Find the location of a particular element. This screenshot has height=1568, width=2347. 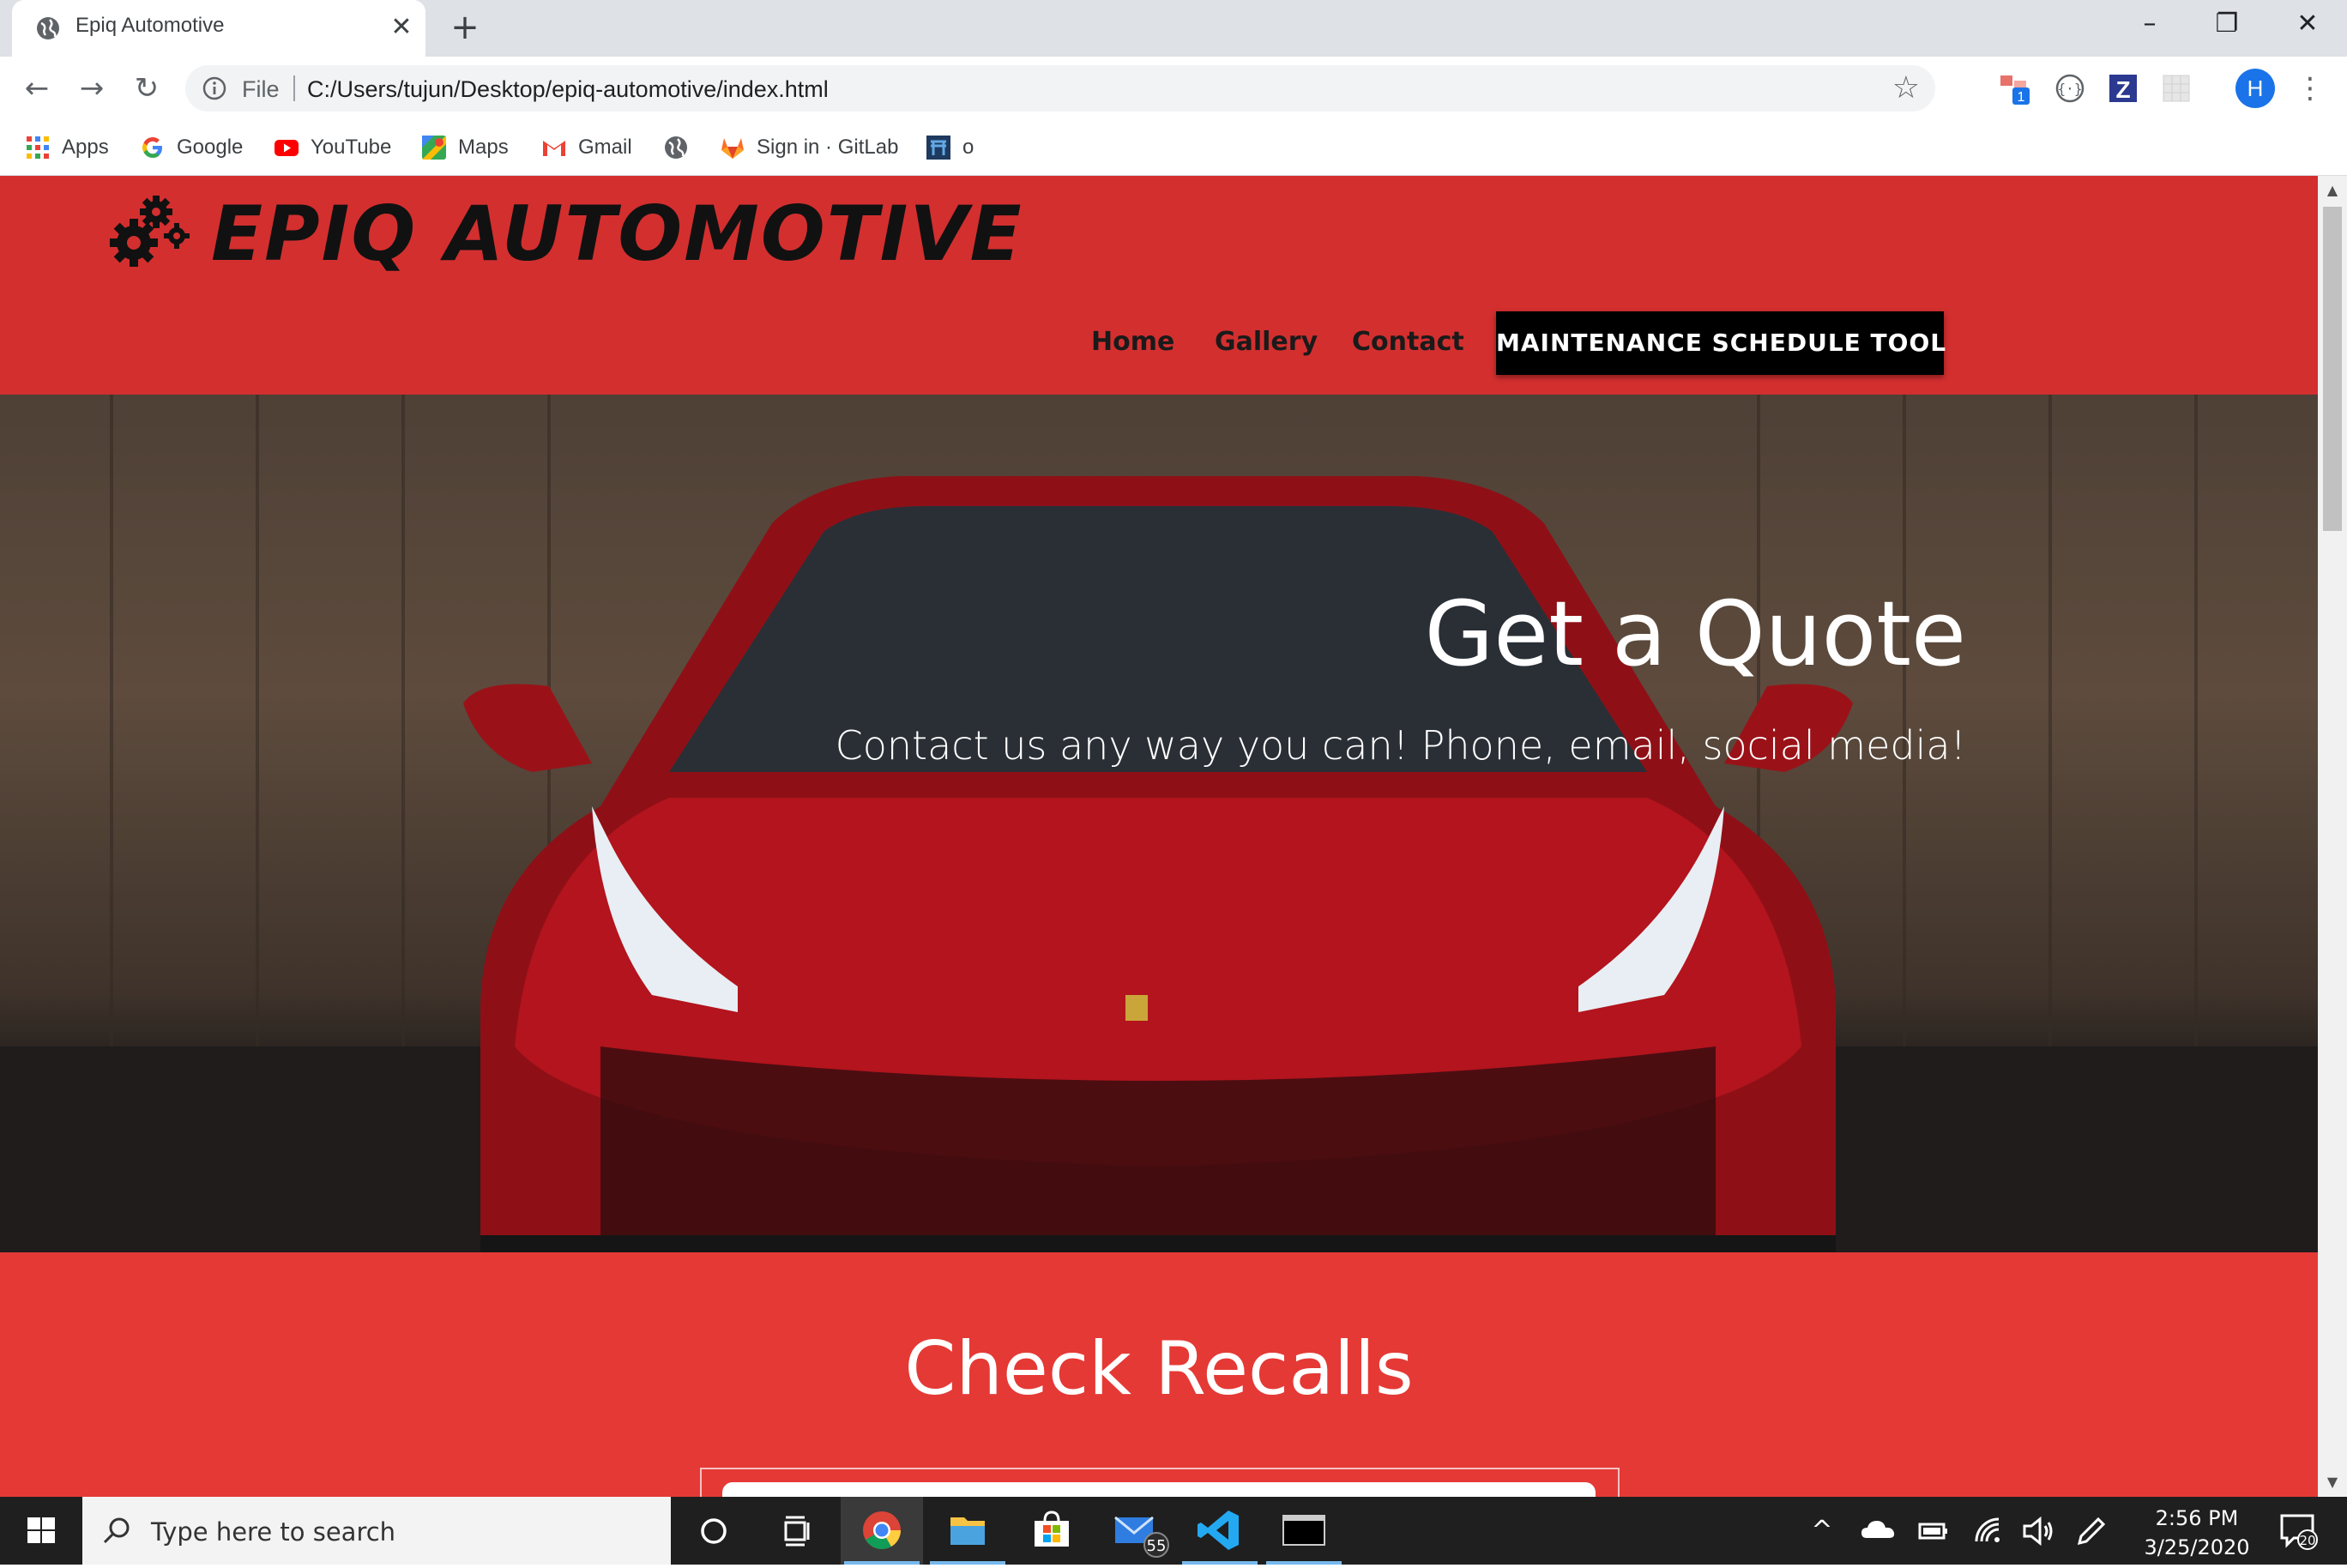

clock-date: 3/25/2020 is located at coordinates (2197, 1547).